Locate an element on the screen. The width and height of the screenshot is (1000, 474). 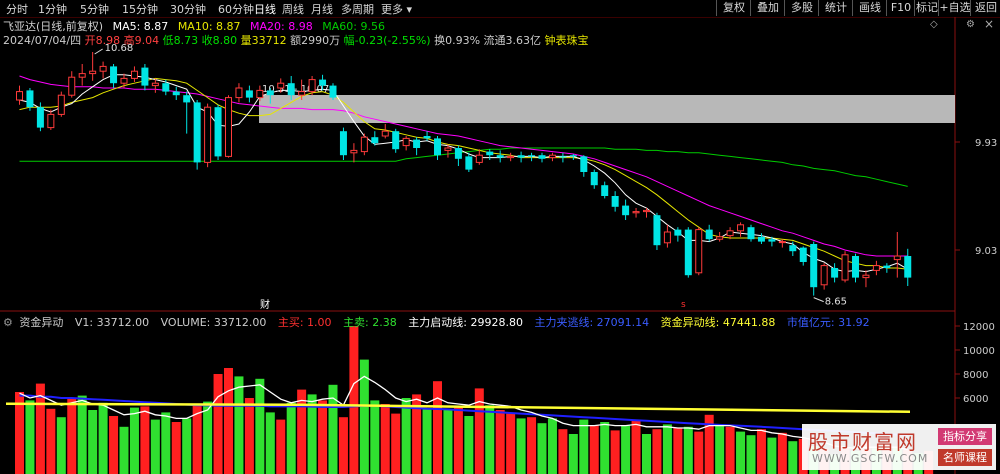
volume-axis-label: 10000 is located at coordinates (979, 351).